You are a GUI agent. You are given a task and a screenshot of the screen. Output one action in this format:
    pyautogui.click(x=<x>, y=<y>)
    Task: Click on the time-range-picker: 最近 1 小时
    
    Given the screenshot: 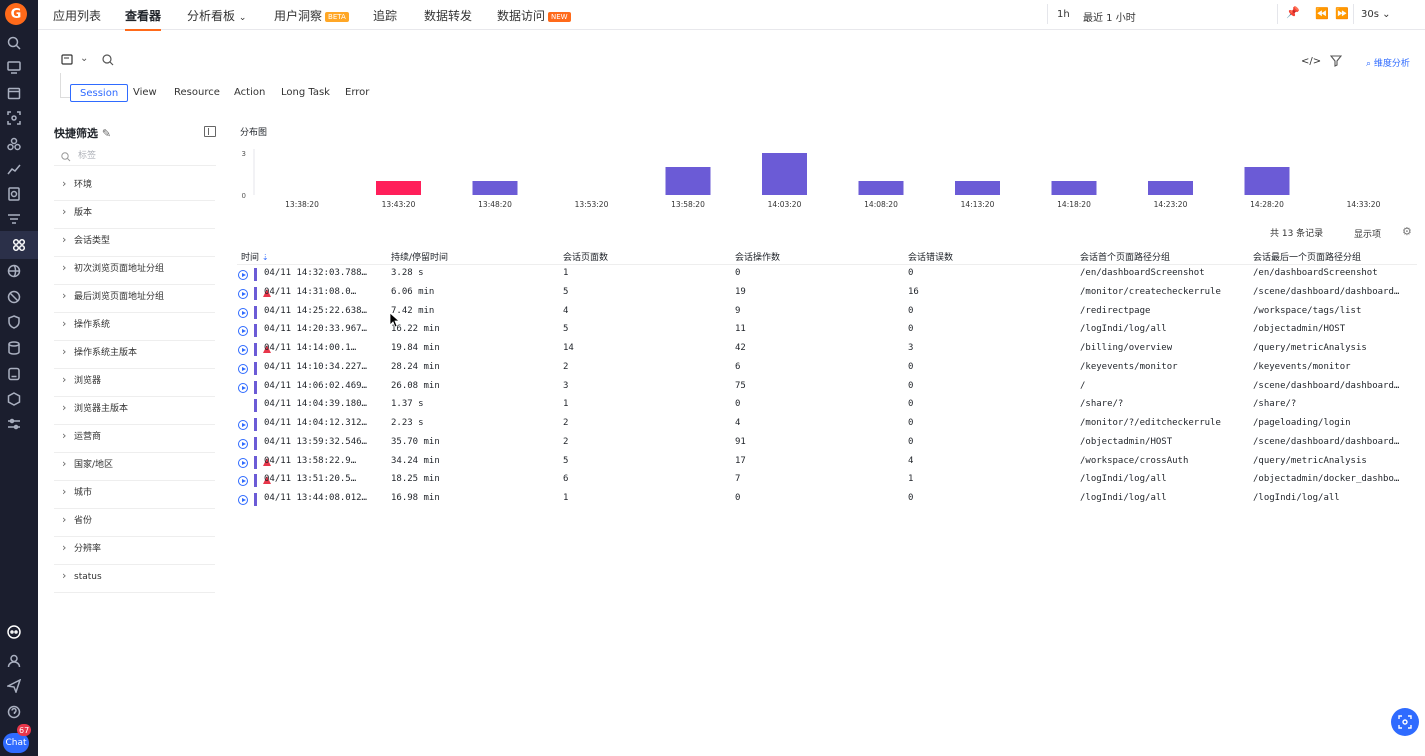 What is the action you would take?
    pyautogui.click(x=1109, y=16)
    